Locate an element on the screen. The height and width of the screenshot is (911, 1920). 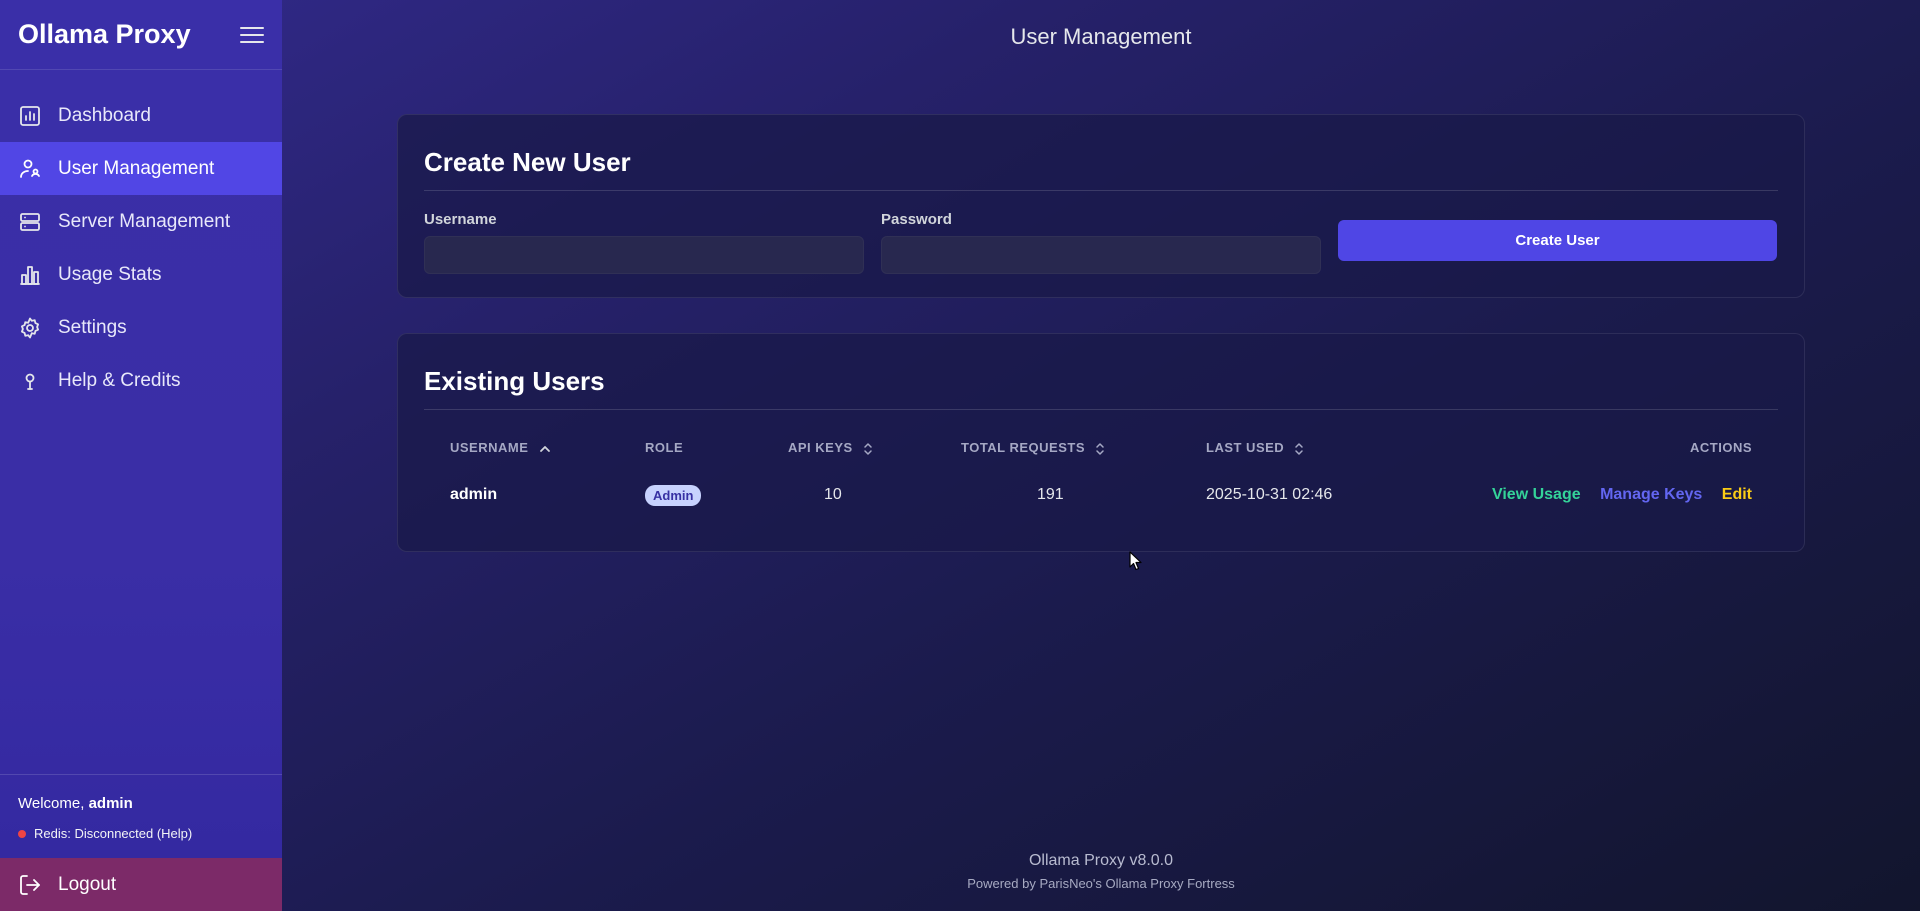
sidebar-item-user-management: User Management is located at coordinates (141, 168).